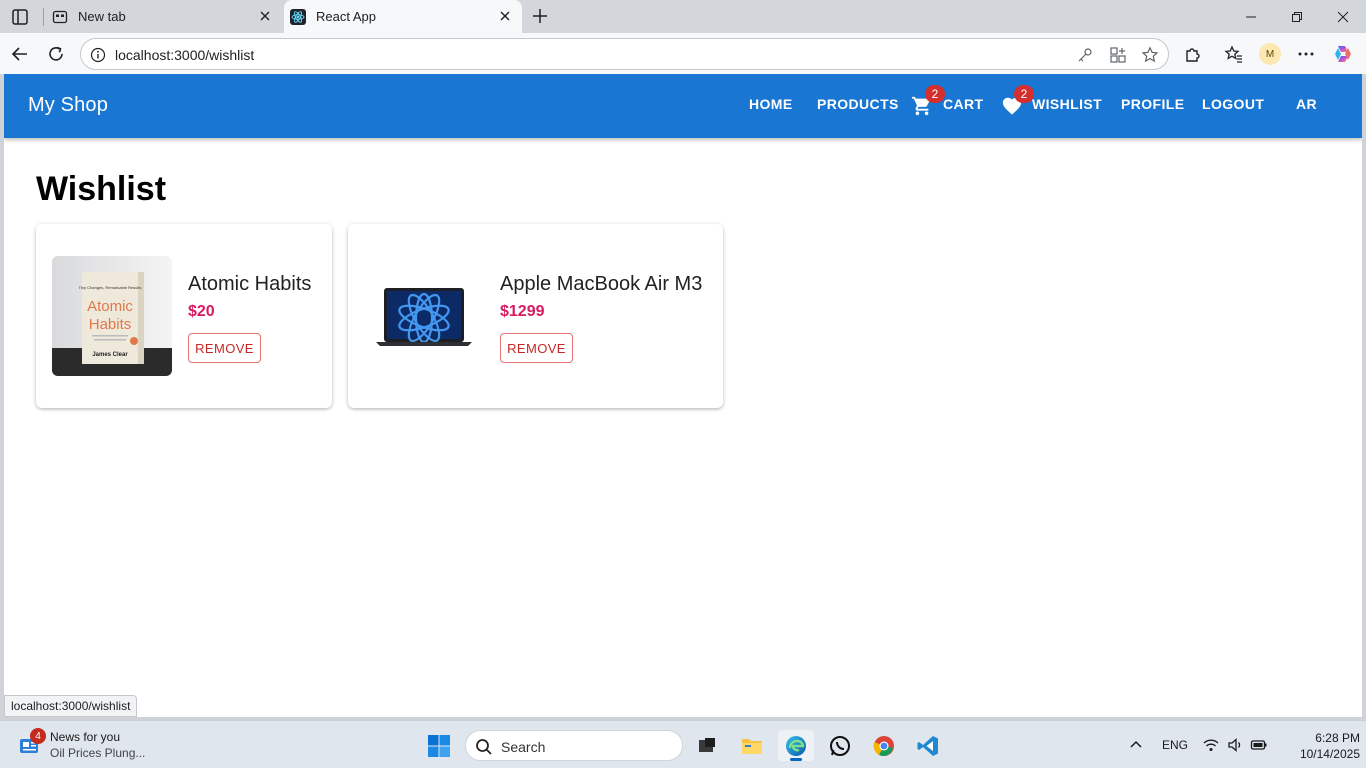 The width and height of the screenshot is (1366, 768). I want to click on browser-toolbar: localhost:3000/wishlist M, so click(683, 53).